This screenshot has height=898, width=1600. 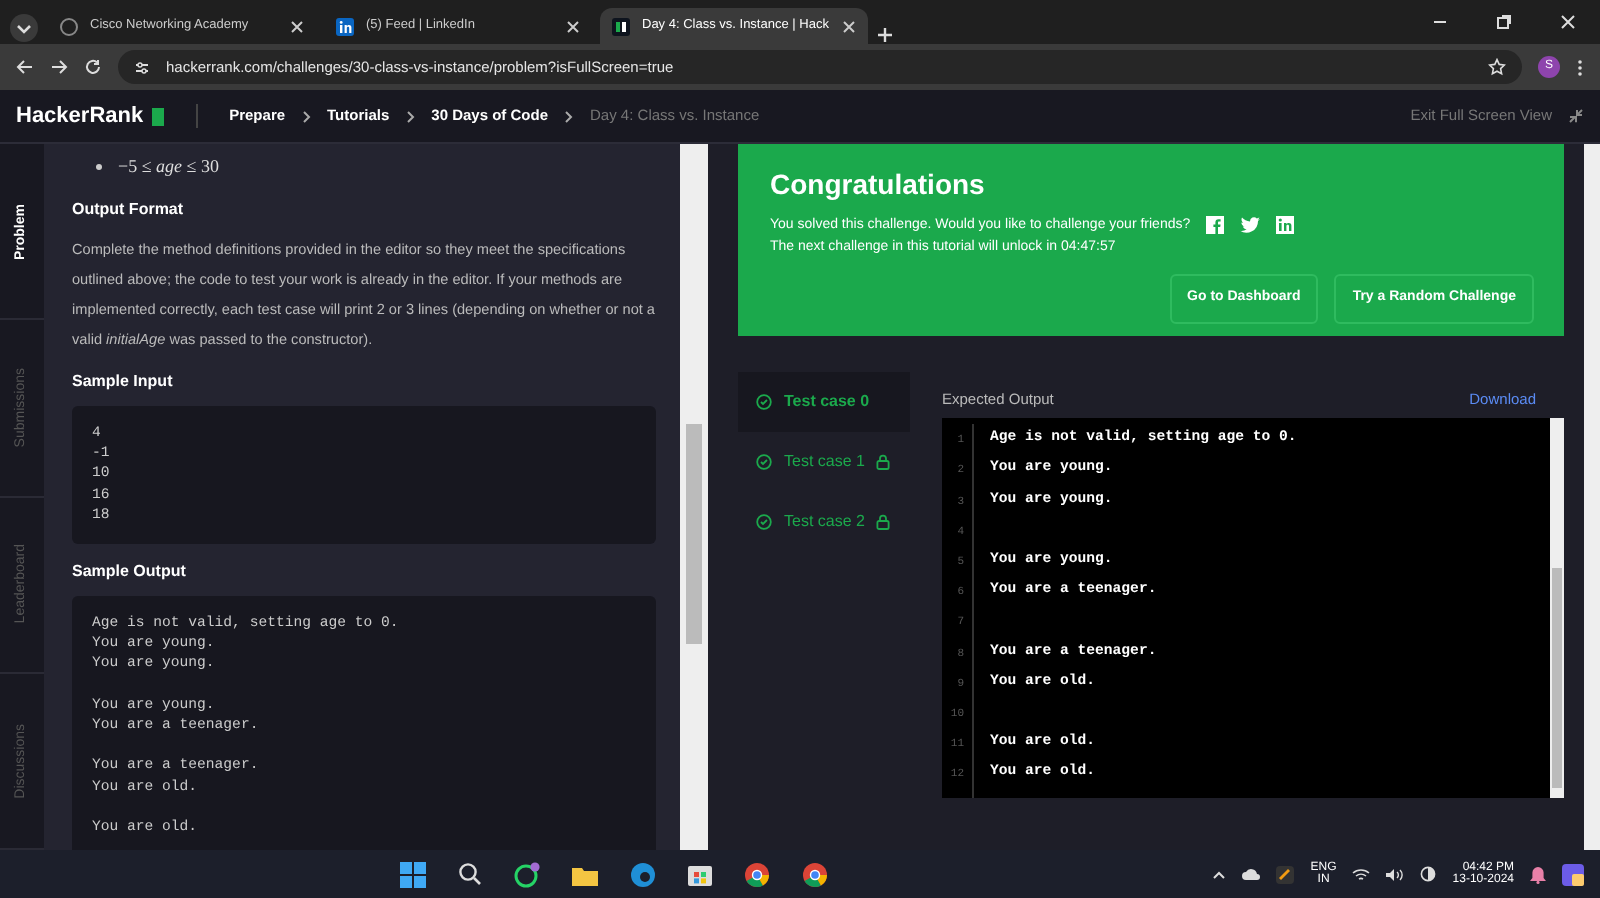 I want to click on volume-icon, so click(x=1395, y=874).